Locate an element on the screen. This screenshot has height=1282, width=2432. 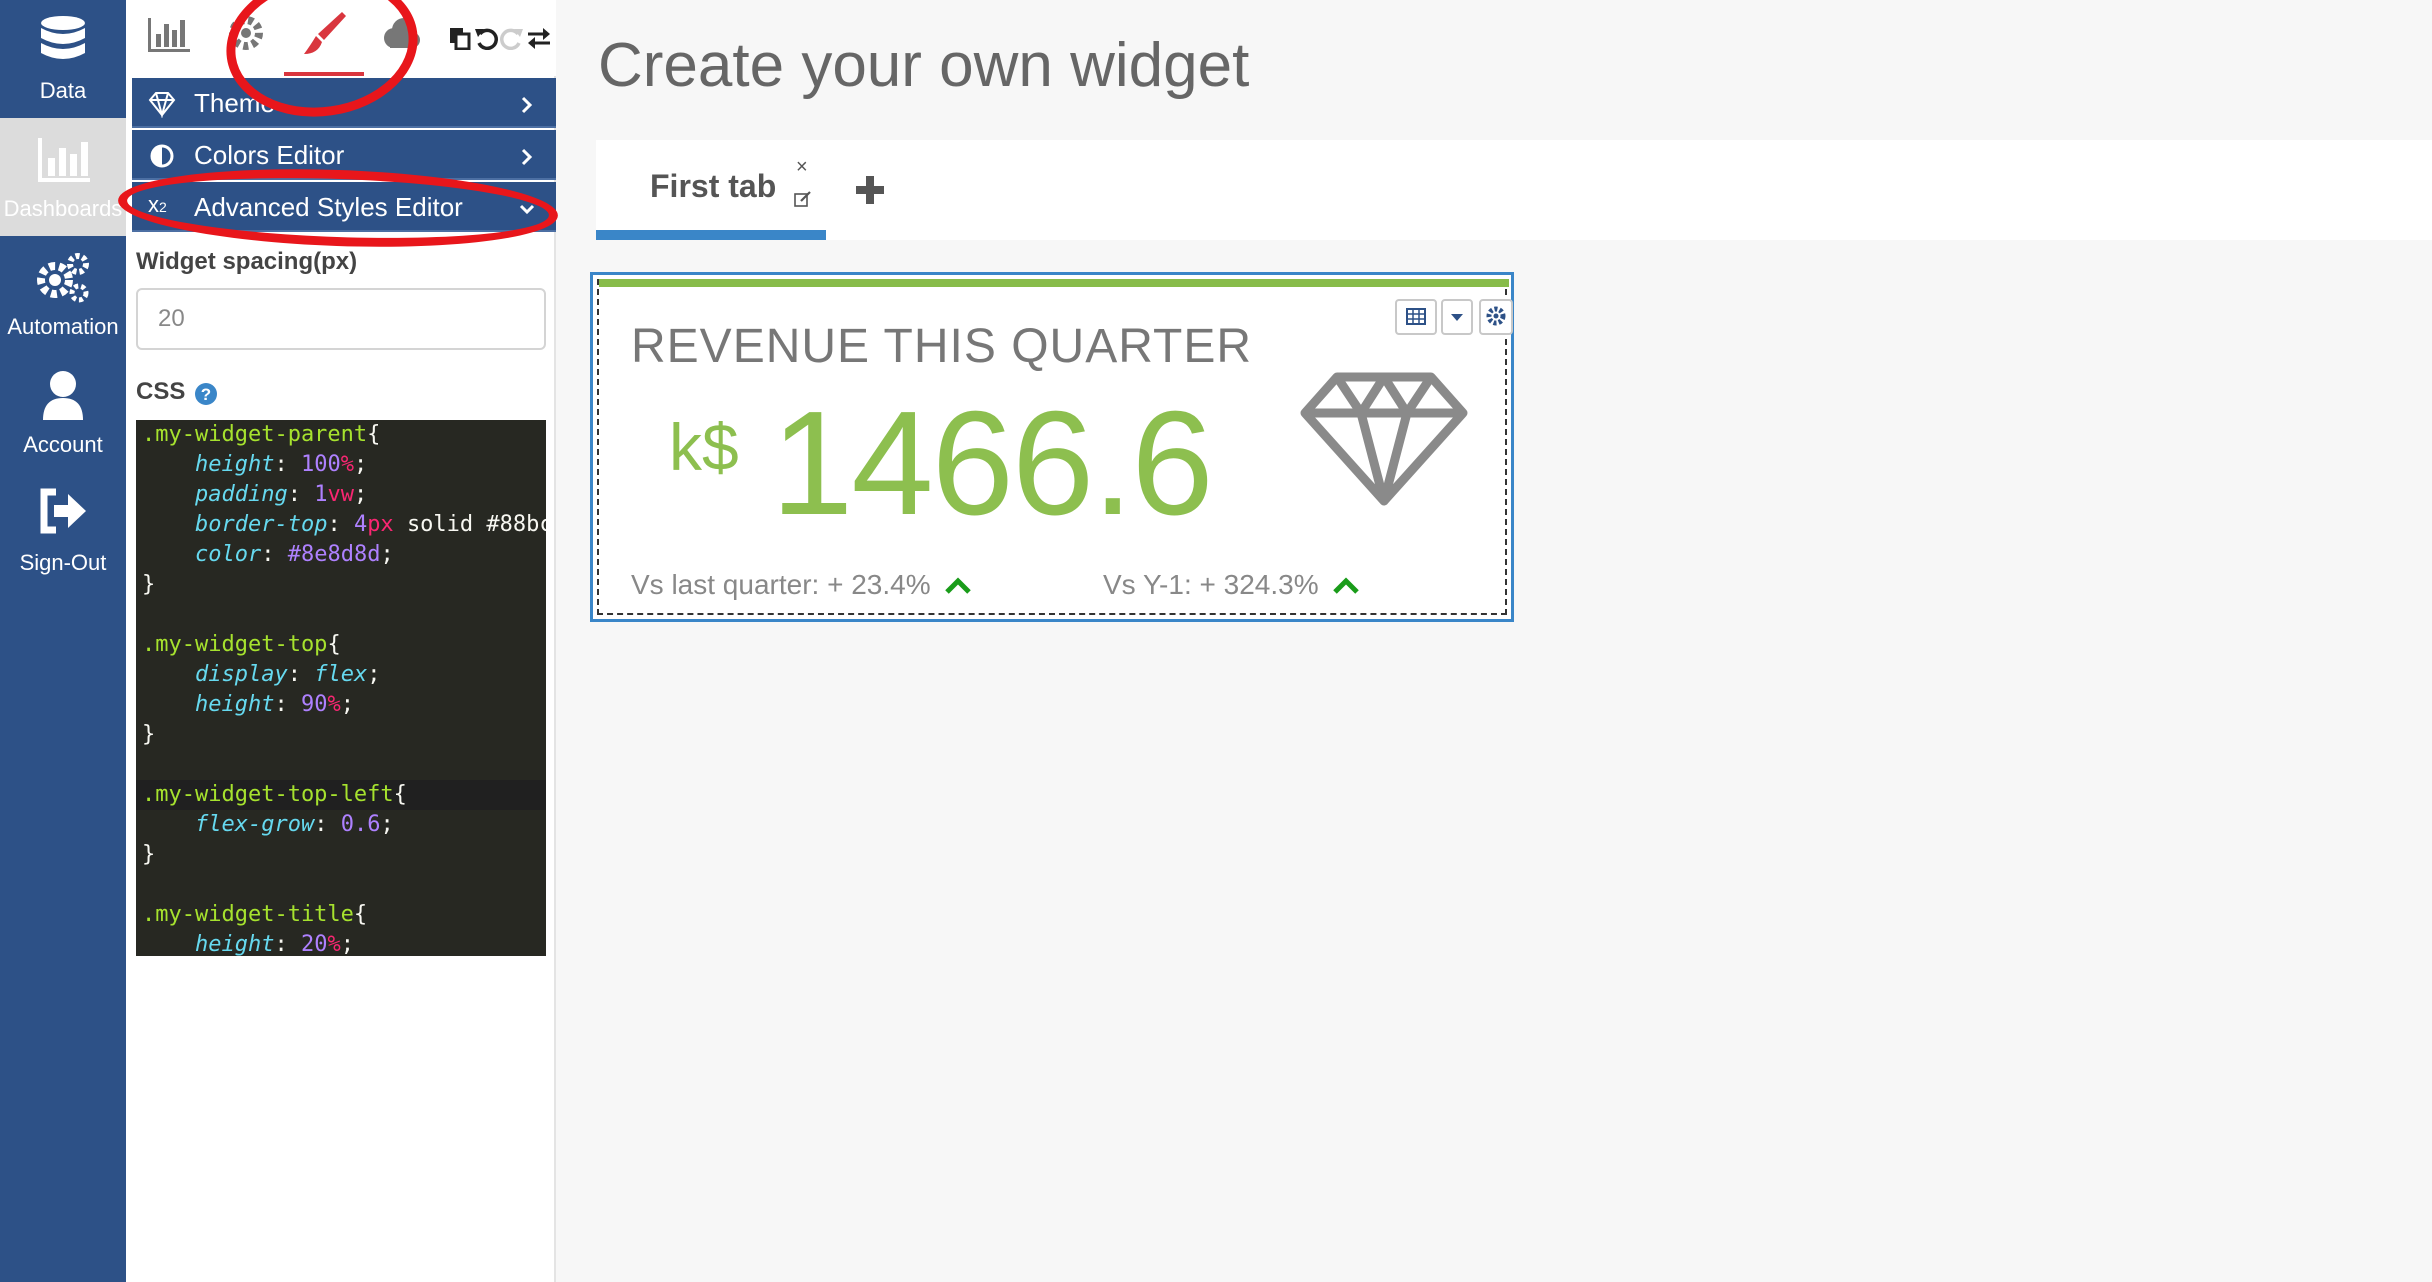
bar-chart-icon is located at coordinates (63, 162).